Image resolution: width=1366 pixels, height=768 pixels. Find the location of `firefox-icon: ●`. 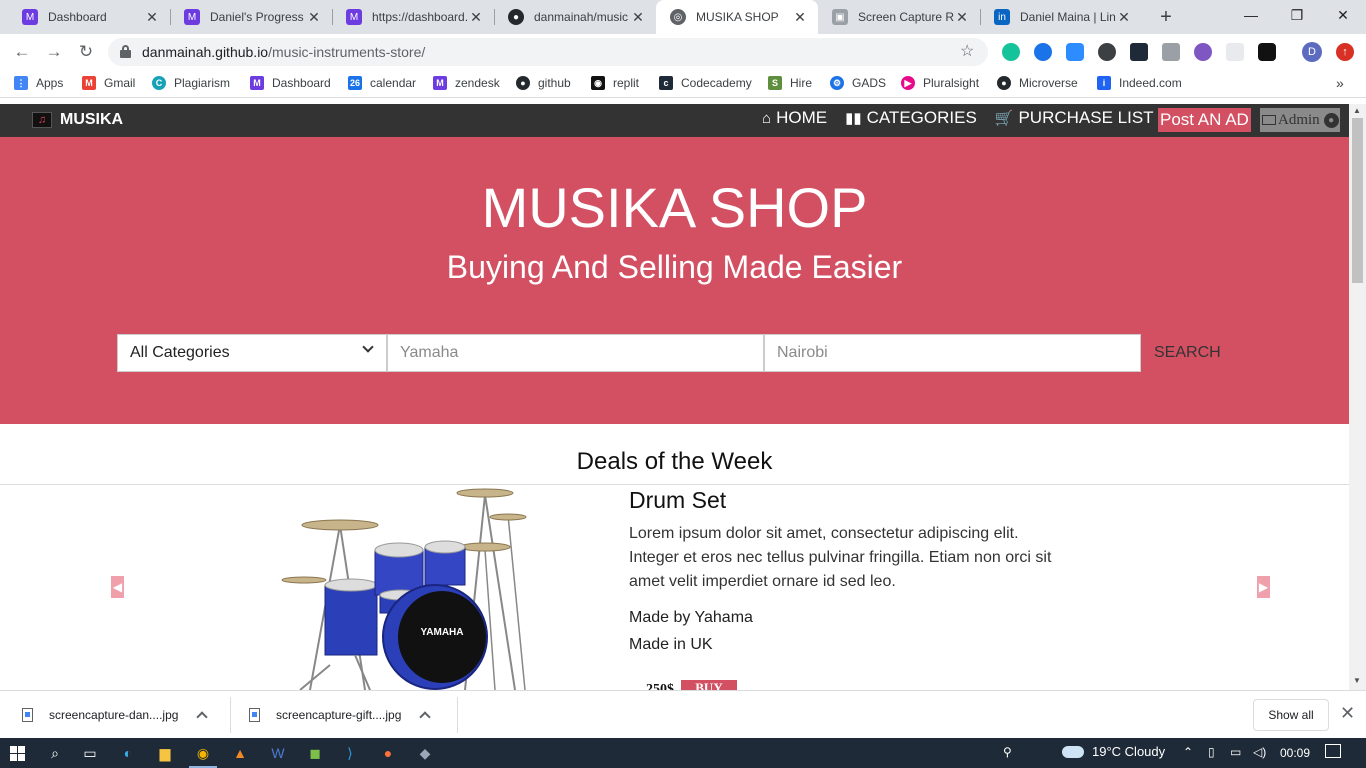

firefox-icon: ● is located at coordinates (388, 753).